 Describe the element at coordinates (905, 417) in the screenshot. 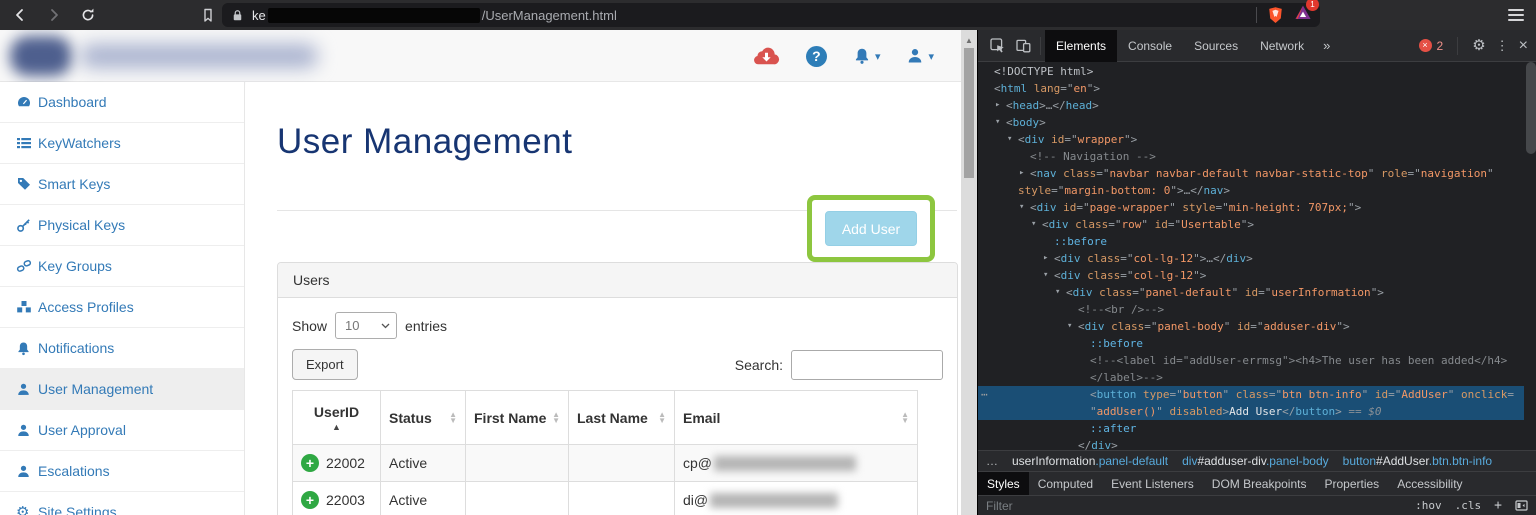

I see `sort-icon: ▲ ▼` at that location.